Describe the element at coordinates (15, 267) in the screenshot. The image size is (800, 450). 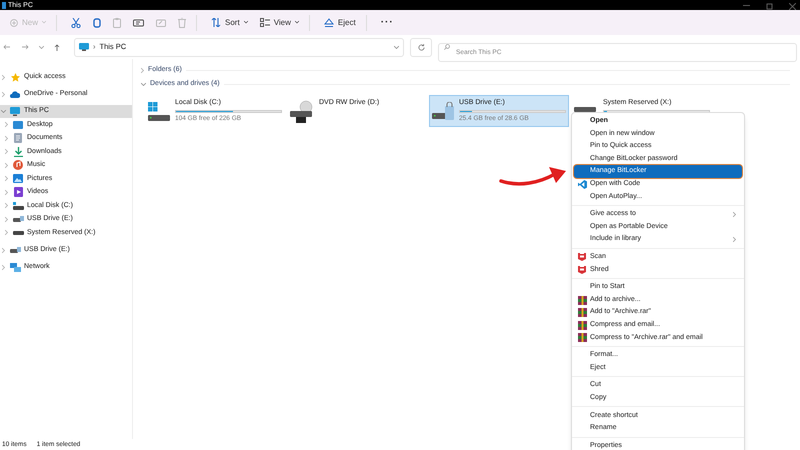
I see `network-icon` at that location.